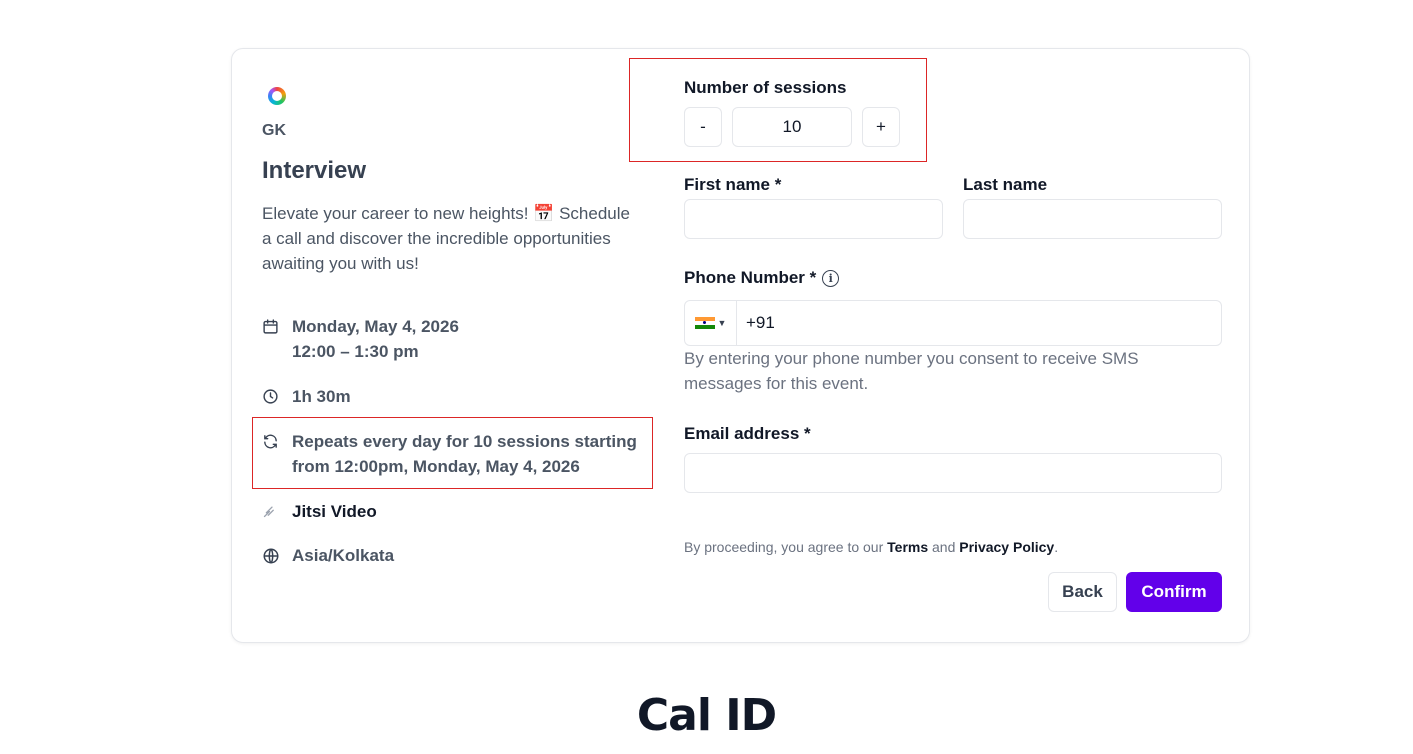 Image resolution: width=1413 pixels, height=754 pixels. What do you see at coordinates (1006, 547) in the screenshot?
I see `privacy-link: Privacy Policy` at bounding box center [1006, 547].